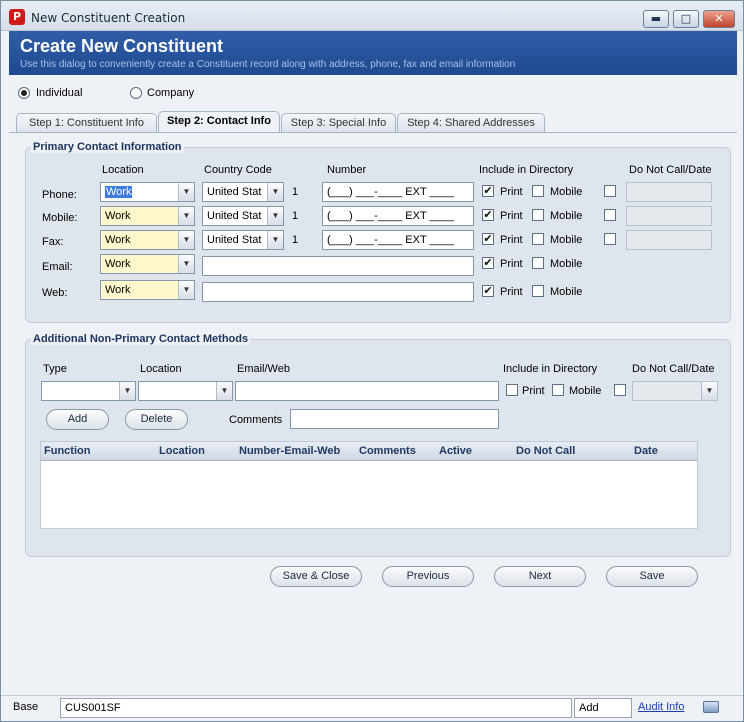 The height and width of the screenshot is (722, 744). What do you see at coordinates (656, 19) in the screenshot?
I see `minimize-button: ▬` at bounding box center [656, 19].